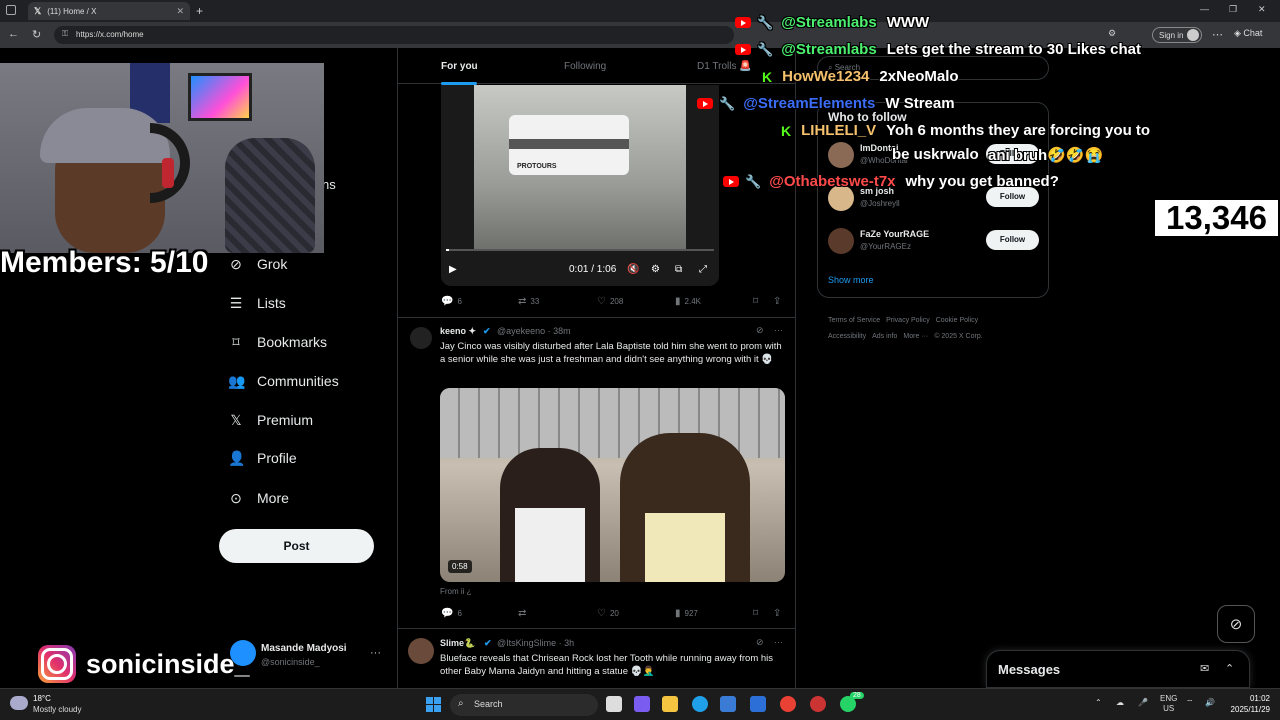 The height and width of the screenshot is (720, 1280). I want to click on tab-d1-trolls: D1 Trolls 🚨, so click(724, 66).